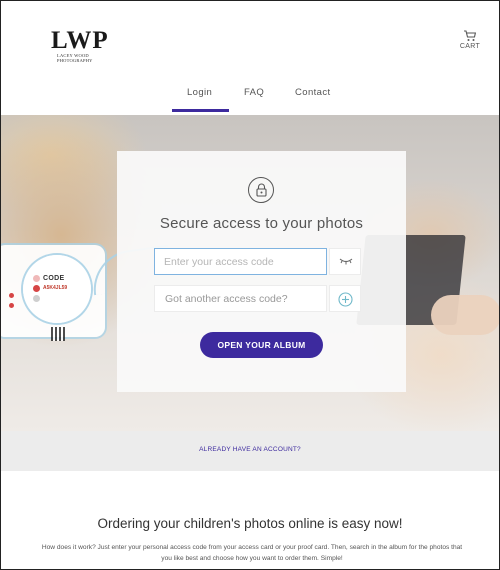 Image resolution: width=500 pixels, height=570 pixels. What do you see at coordinates (313, 92) in the screenshot?
I see `nav-contact: Contact` at bounding box center [313, 92].